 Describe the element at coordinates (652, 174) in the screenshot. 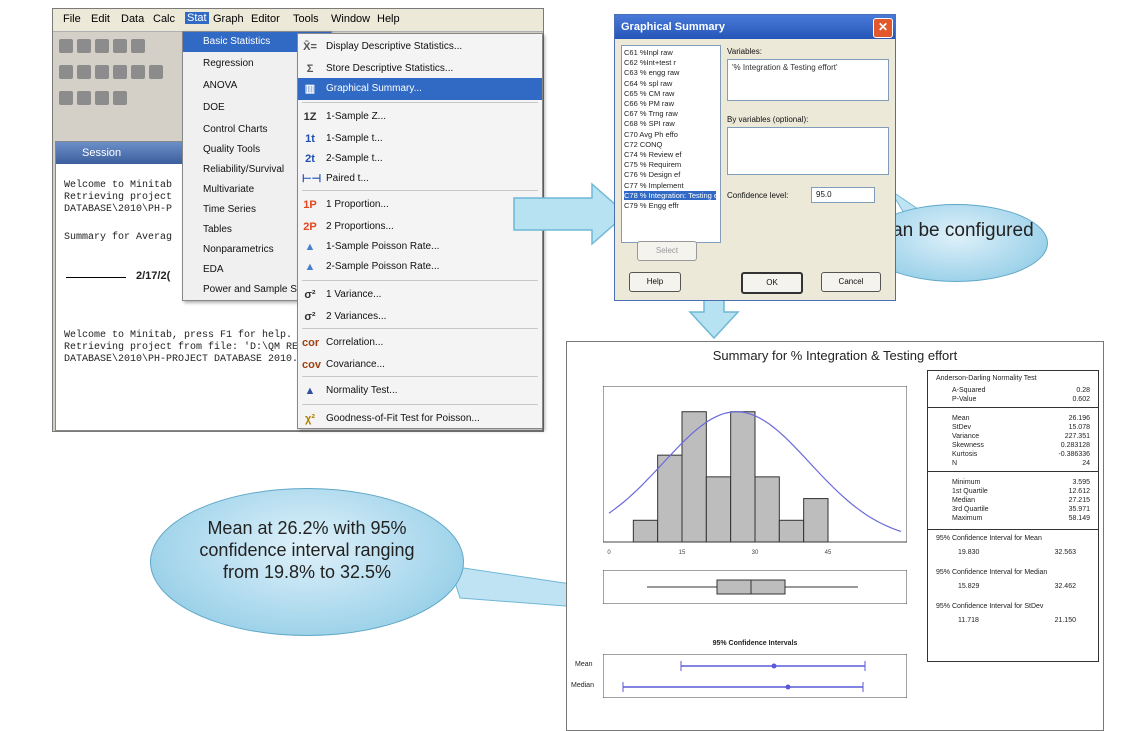

I see `column-list-item: C76 % Design ef` at that location.